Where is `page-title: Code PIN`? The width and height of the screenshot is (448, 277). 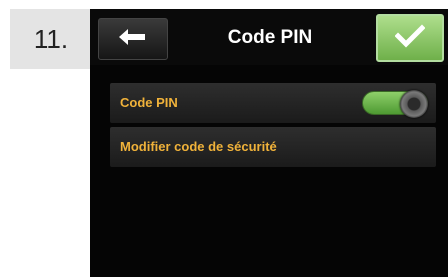
page-title: Code PIN is located at coordinates (270, 37).